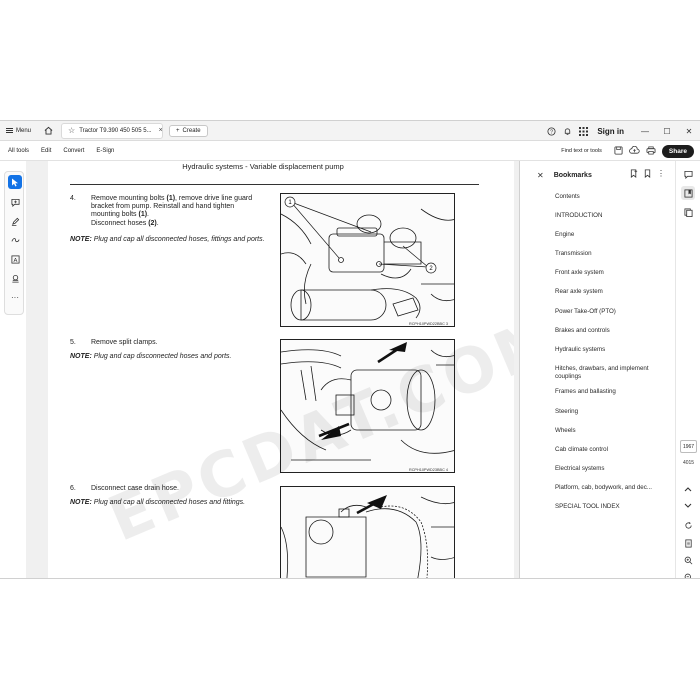 The height and width of the screenshot is (700, 700). Describe the element at coordinates (688, 574) in the screenshot. I see `zoom-out-icon` at that location.